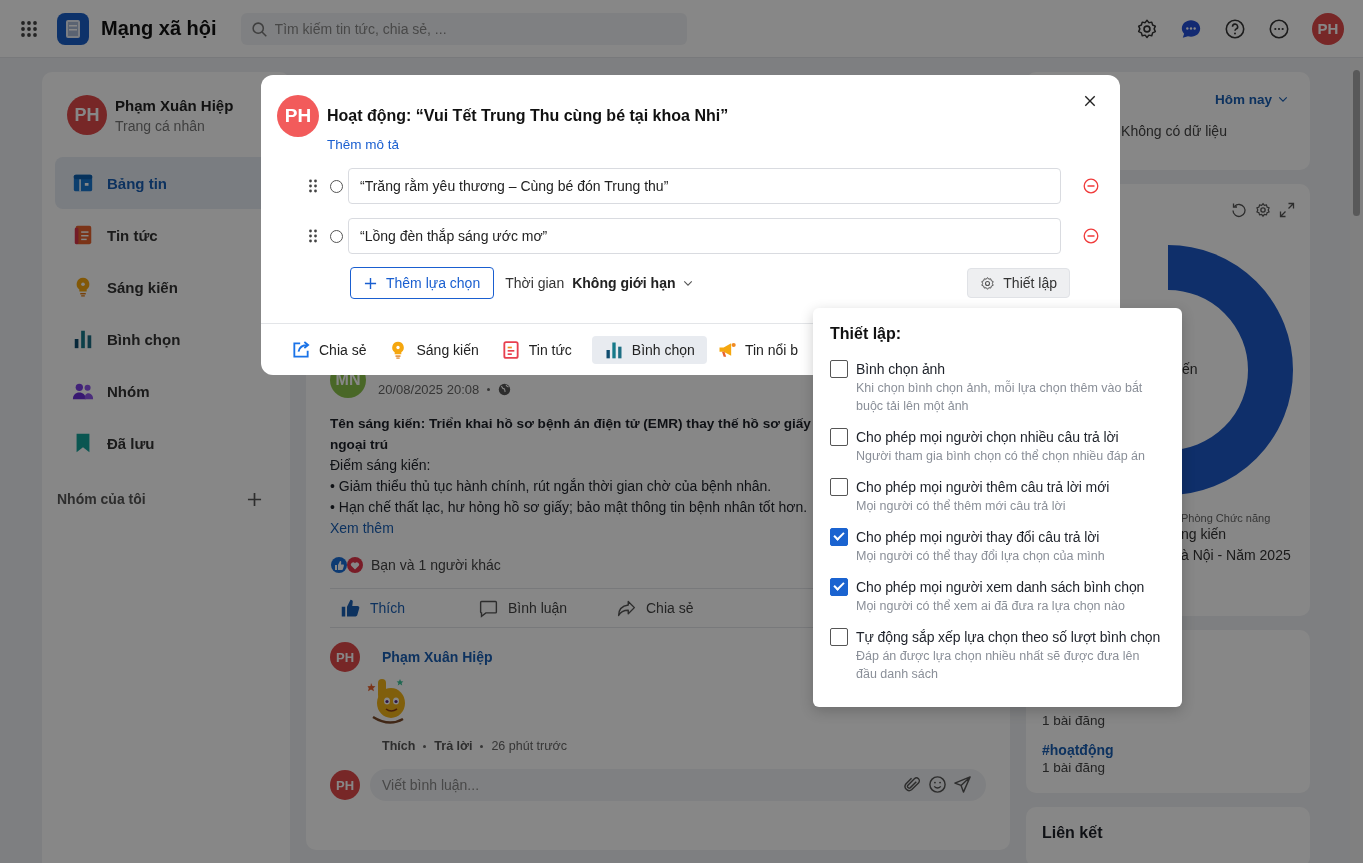 This screenshot has width=1363, height=863. Describe the element at coordinates (535, 283) in the screenshot. I see `duration-label: Thời gian` at that location.